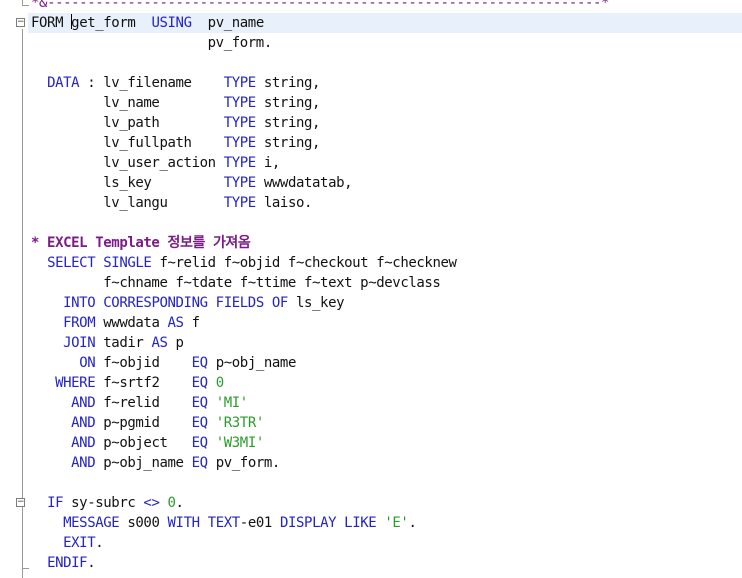 The height and width of the screenshot is (578, 742). What do you see at coordinates (63, 563) in the screenshot?
I see `code-line: ENDIF.` at bounding box center [63, 563].